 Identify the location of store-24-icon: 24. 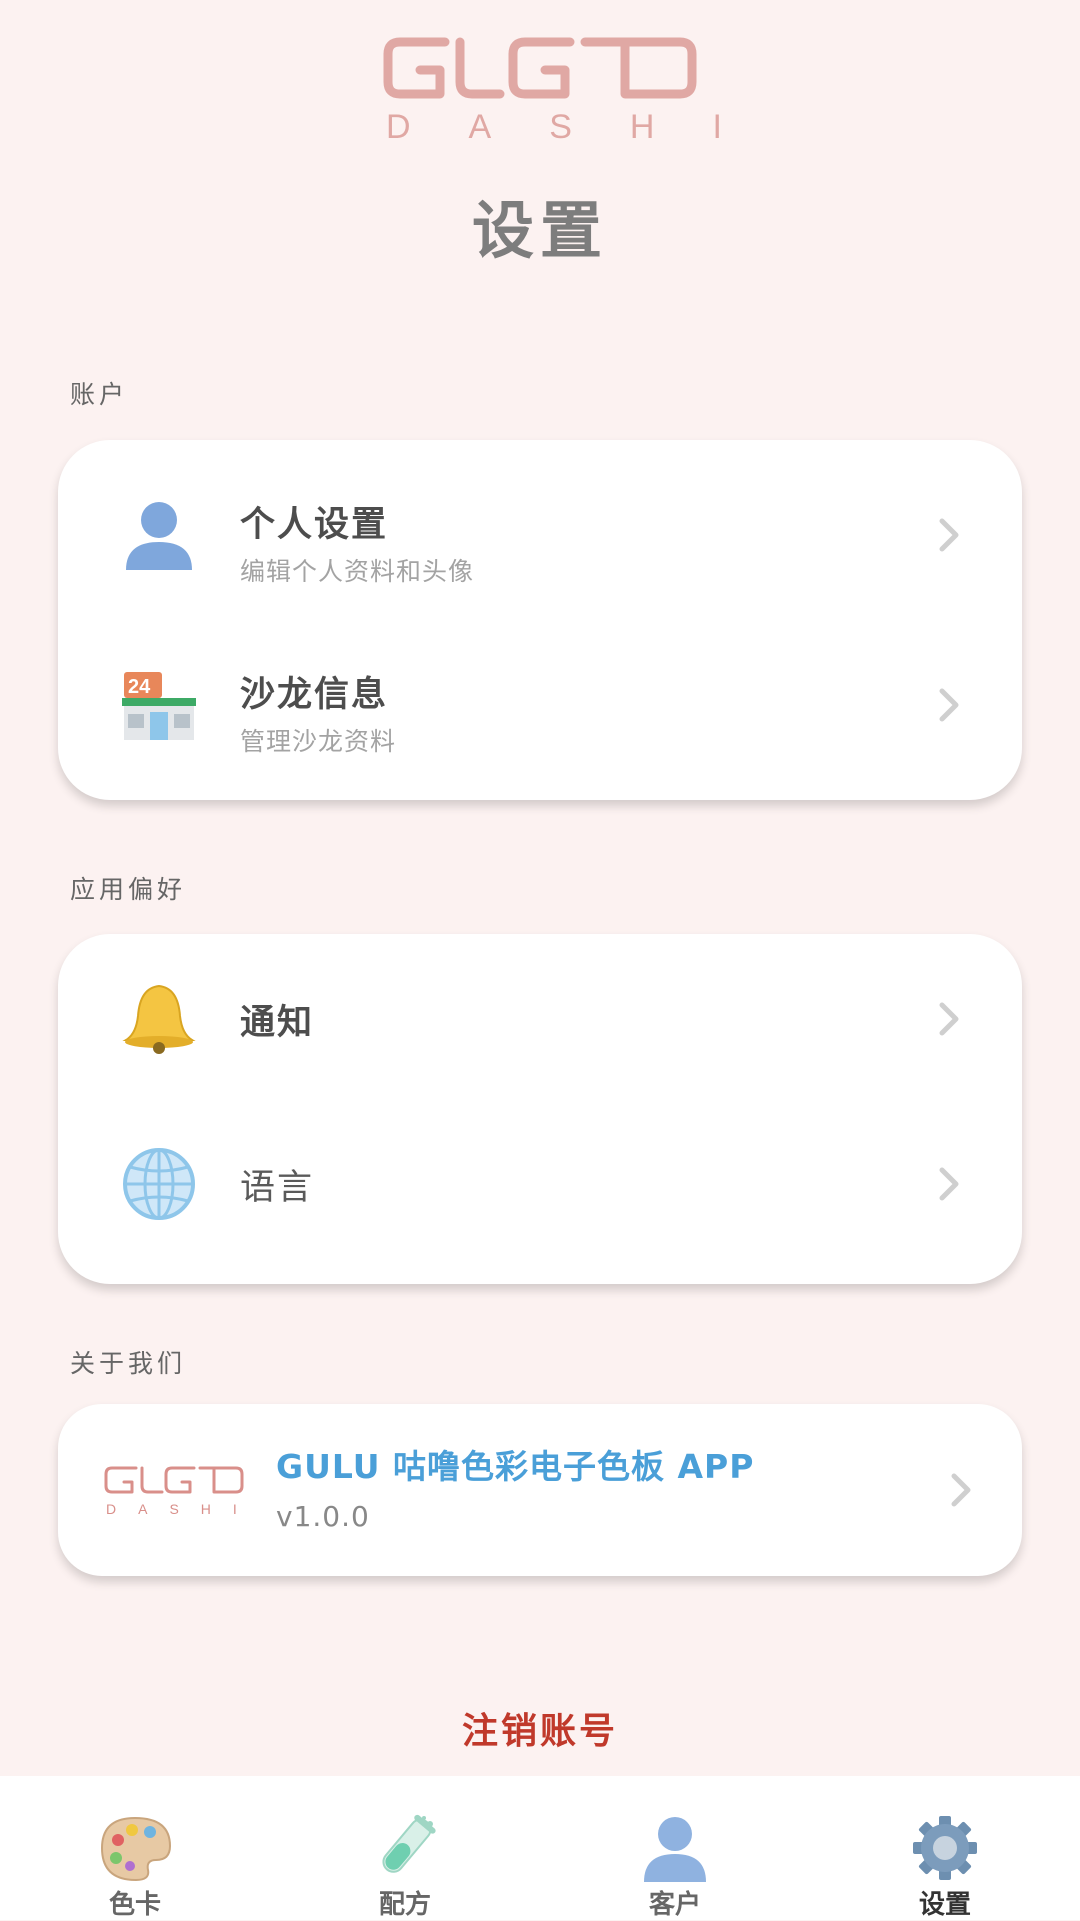
(159, 706).